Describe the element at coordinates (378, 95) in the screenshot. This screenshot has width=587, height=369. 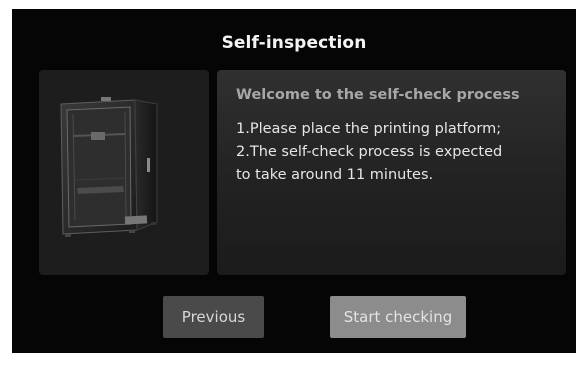
I see `panel-heading: Welcome to the self-check process` at that location.